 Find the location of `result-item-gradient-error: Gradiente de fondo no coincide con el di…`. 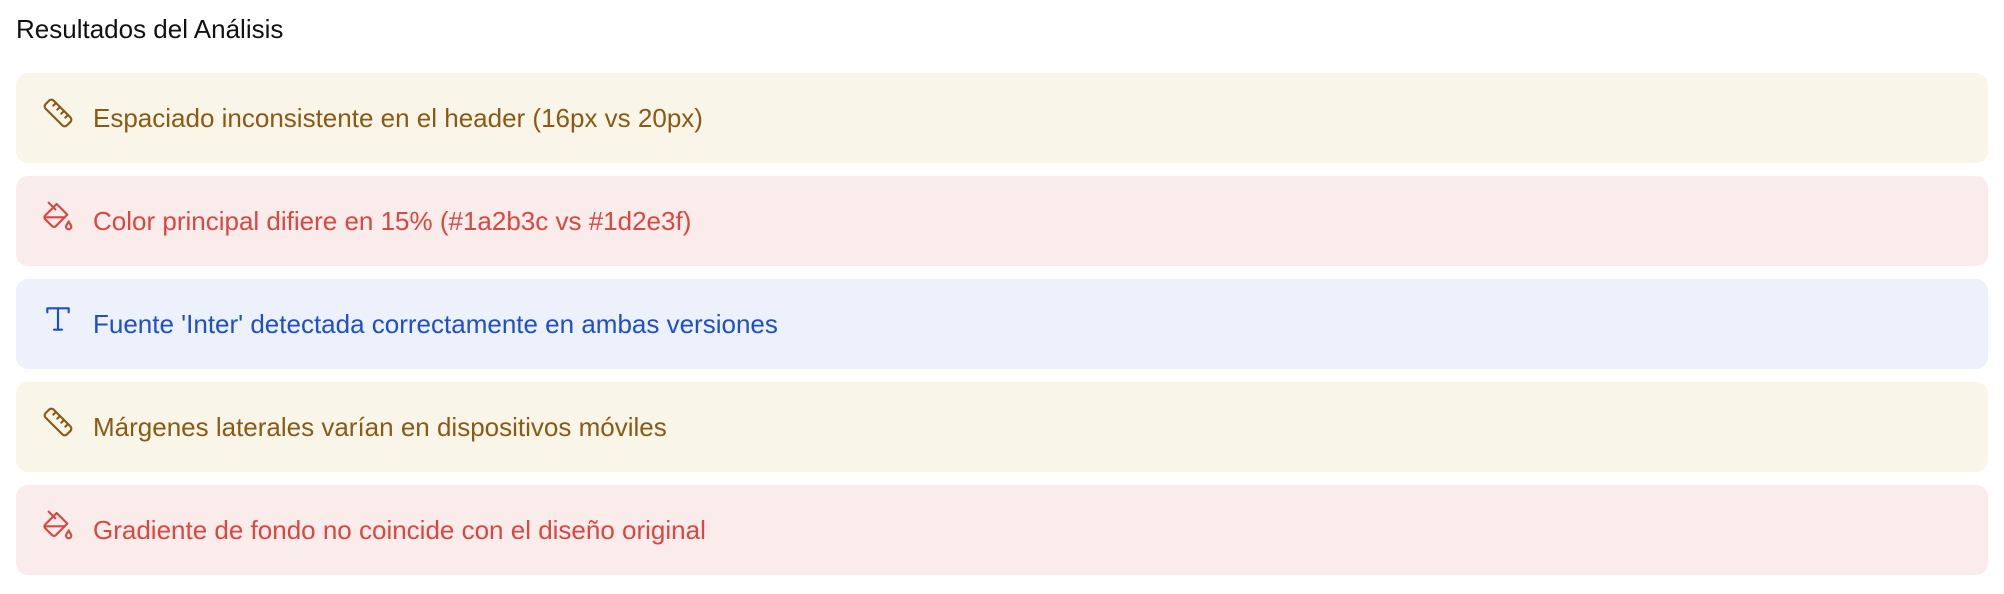

result-item-gradient-error: Gradiente de fondo no coincide con el di… is located at coordinates (1002, 530).